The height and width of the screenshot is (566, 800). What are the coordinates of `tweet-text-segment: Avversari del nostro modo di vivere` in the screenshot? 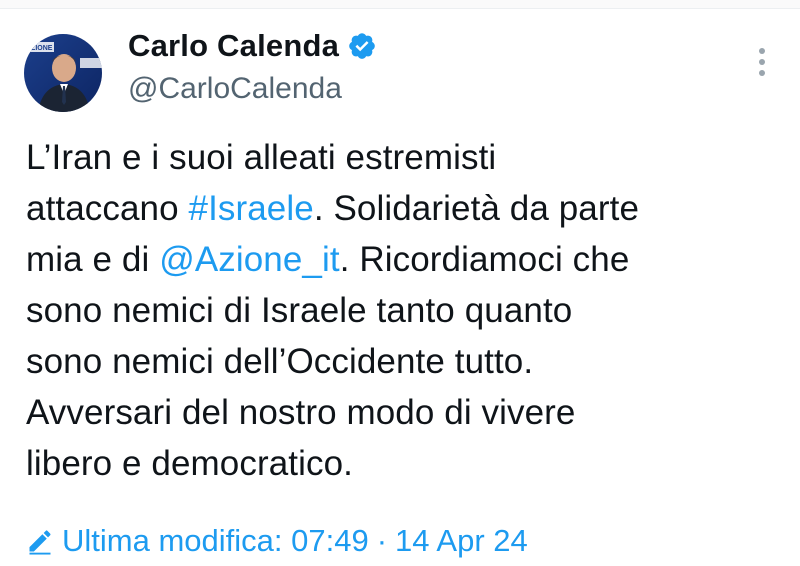 It's located at (301, 412).